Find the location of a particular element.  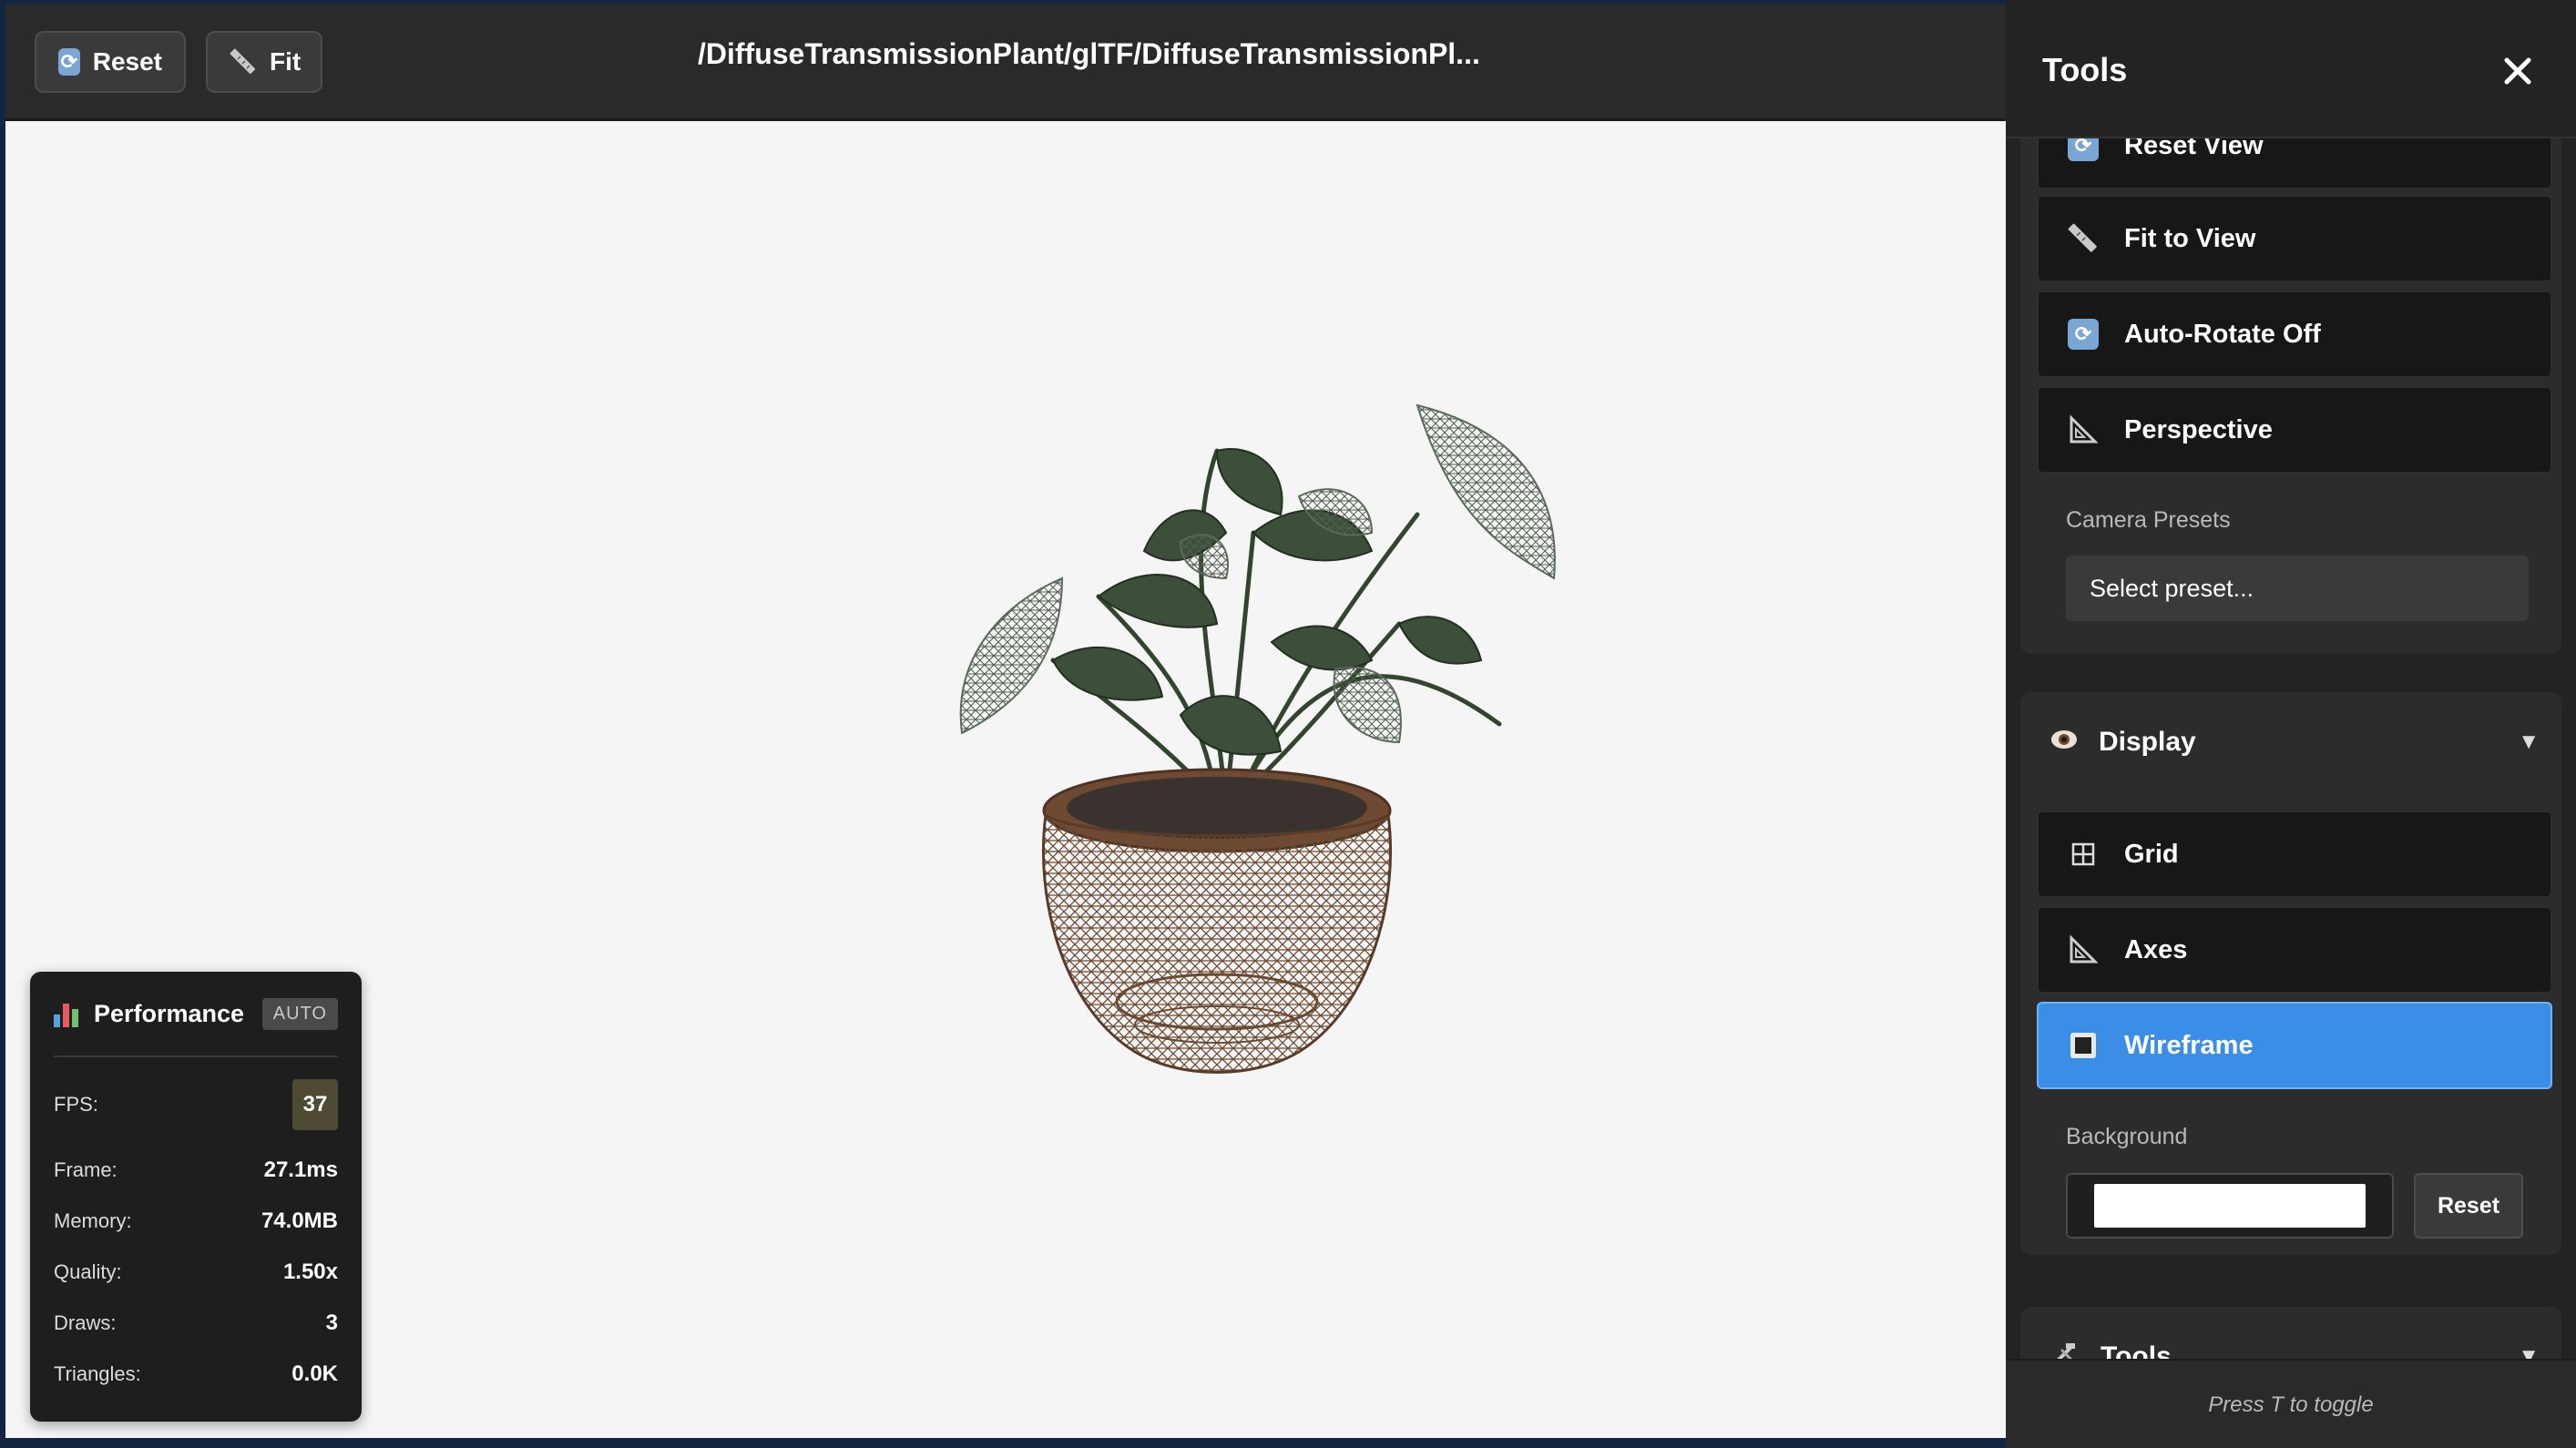

plant-model is located at coordinates (1257, 738).